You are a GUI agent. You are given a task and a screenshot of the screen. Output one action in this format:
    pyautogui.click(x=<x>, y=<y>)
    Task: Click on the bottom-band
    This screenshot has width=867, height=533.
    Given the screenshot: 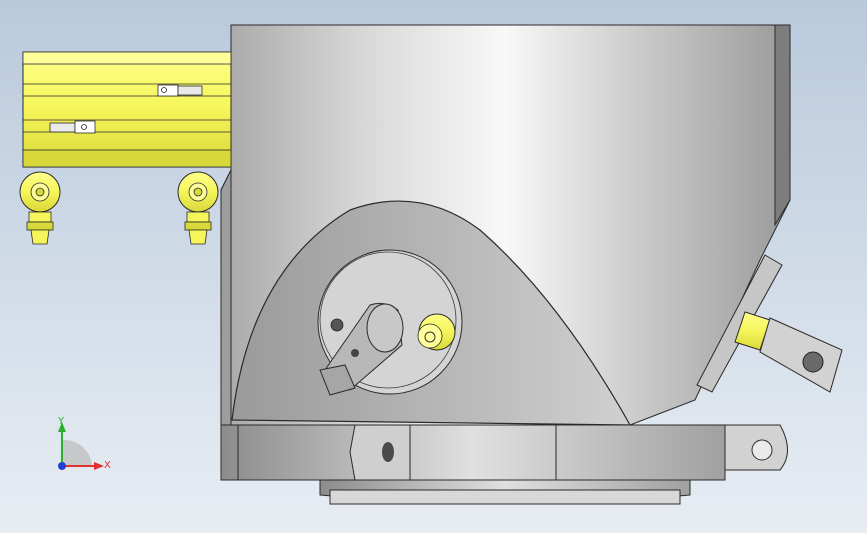 What is the action you would take?
    pyautogui.click(x=504, y=452)
    